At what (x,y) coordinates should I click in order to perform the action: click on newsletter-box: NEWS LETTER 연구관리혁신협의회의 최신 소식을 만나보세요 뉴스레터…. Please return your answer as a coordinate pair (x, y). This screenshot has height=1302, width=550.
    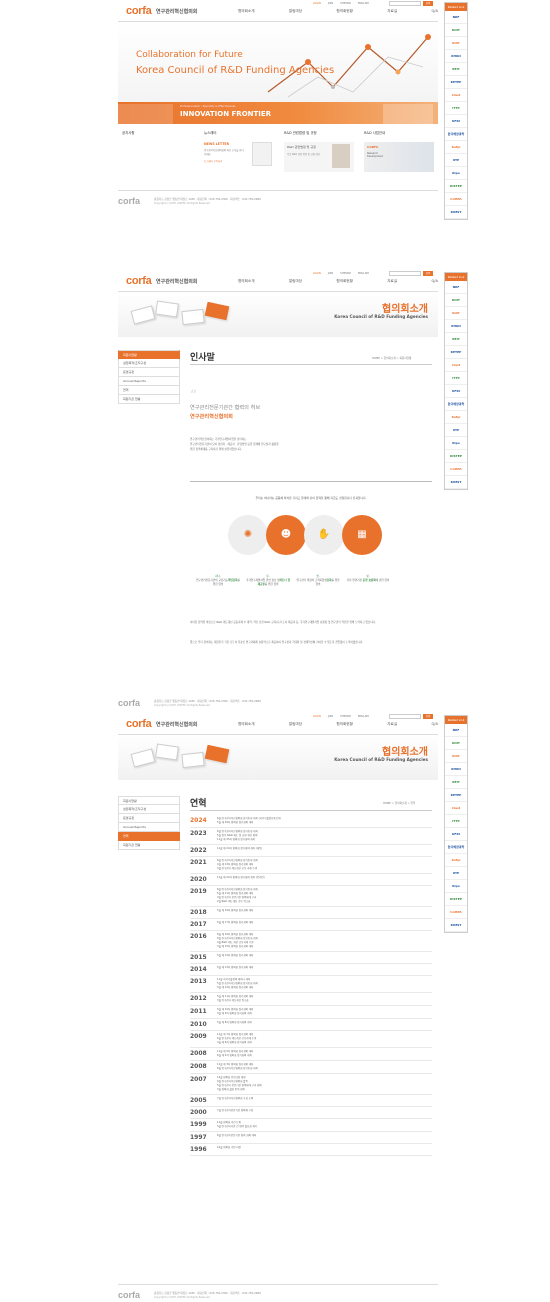
    Looking at the image, I should click on (239, 157).